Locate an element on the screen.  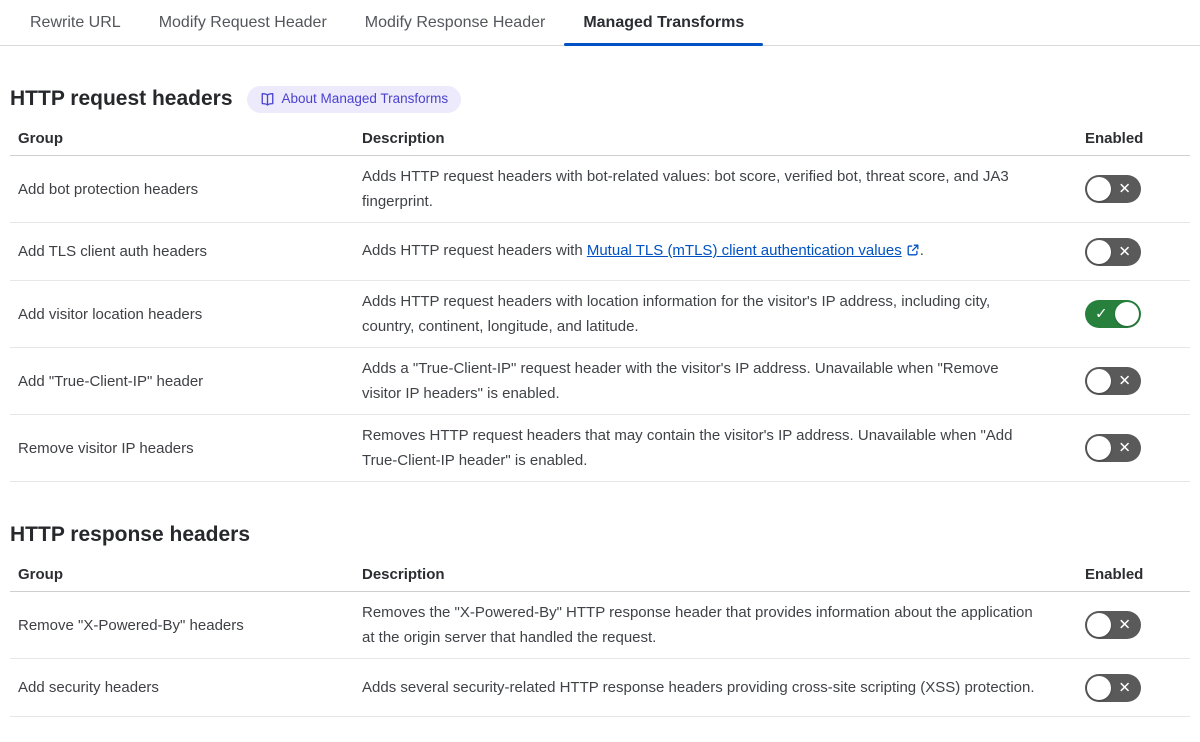
toggle-add-tls-client-auth-headers is located at coordinates (1113, 251).